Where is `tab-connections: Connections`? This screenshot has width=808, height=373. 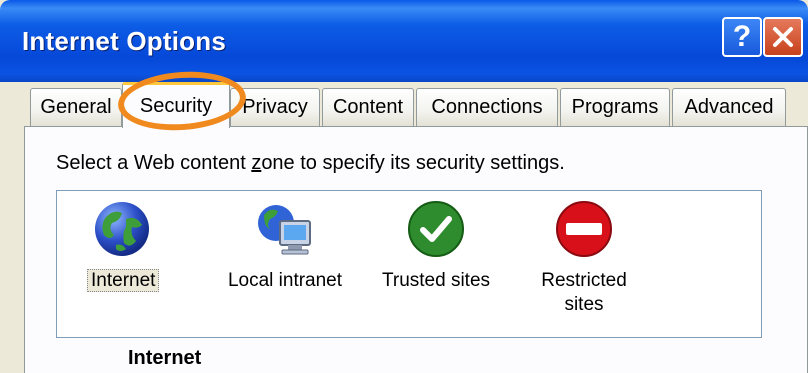 tab-connections: Connections is located at coordinates (487, 107).